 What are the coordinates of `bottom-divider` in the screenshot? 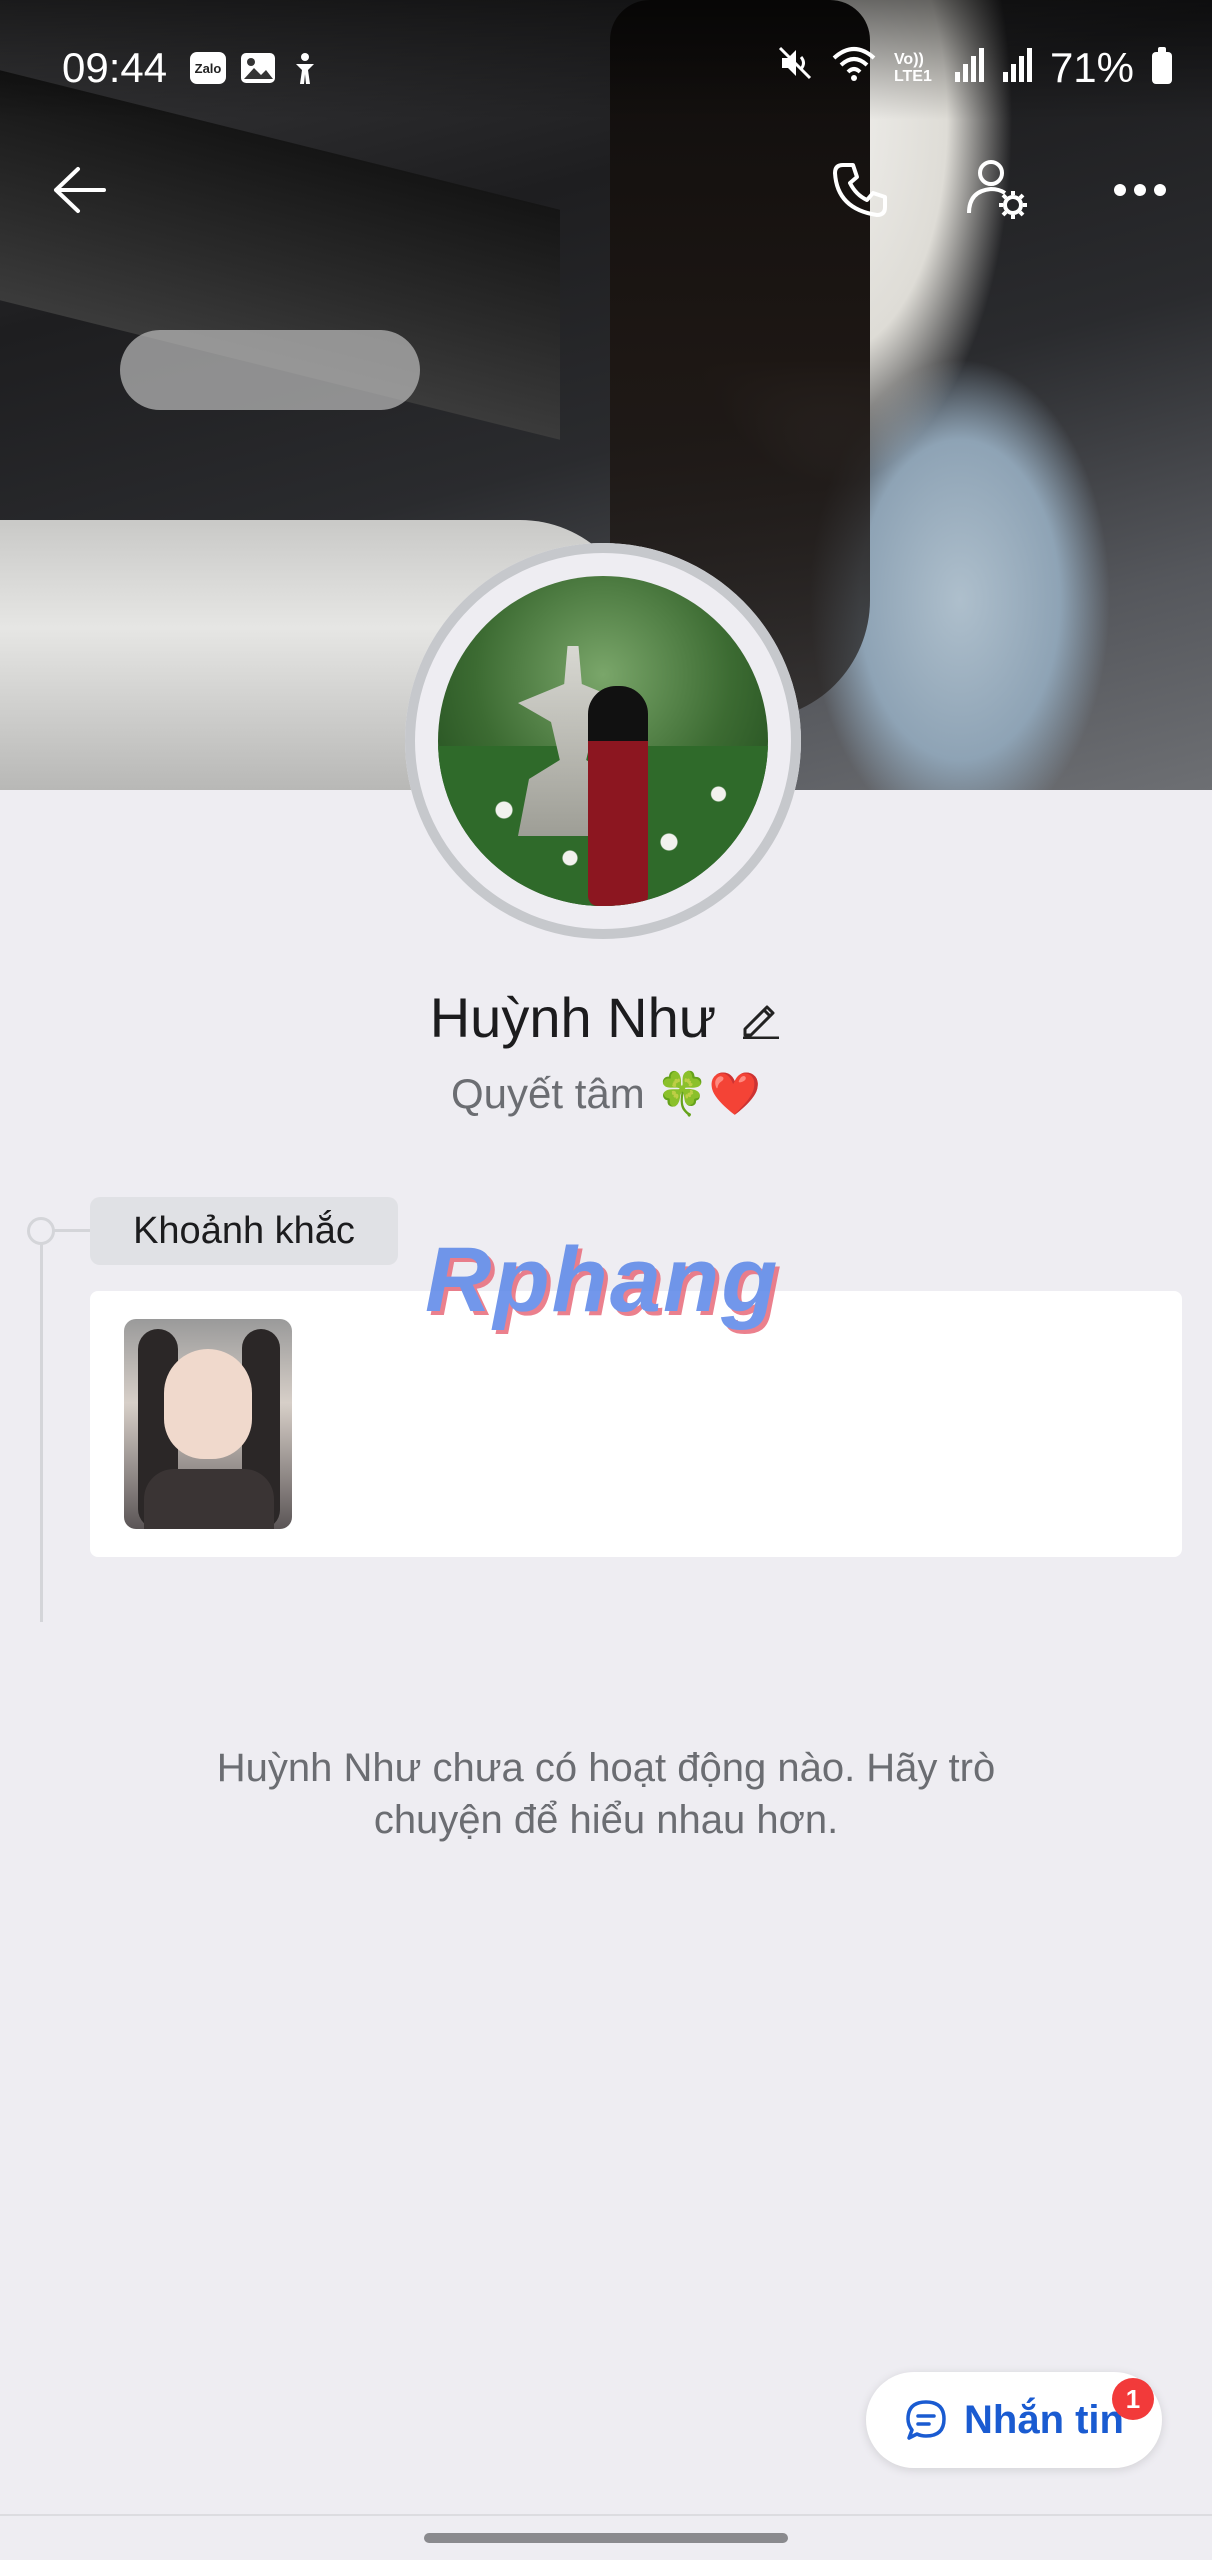 It's located at (606, 2515).